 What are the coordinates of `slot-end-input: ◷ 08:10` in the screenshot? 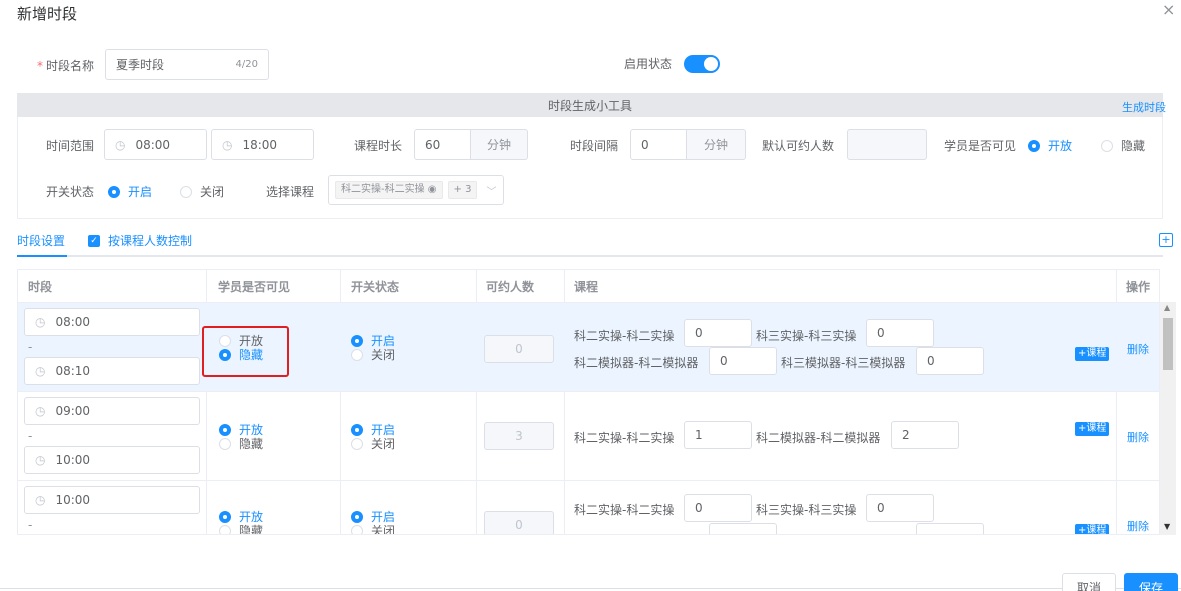 It's located at (112, 371).